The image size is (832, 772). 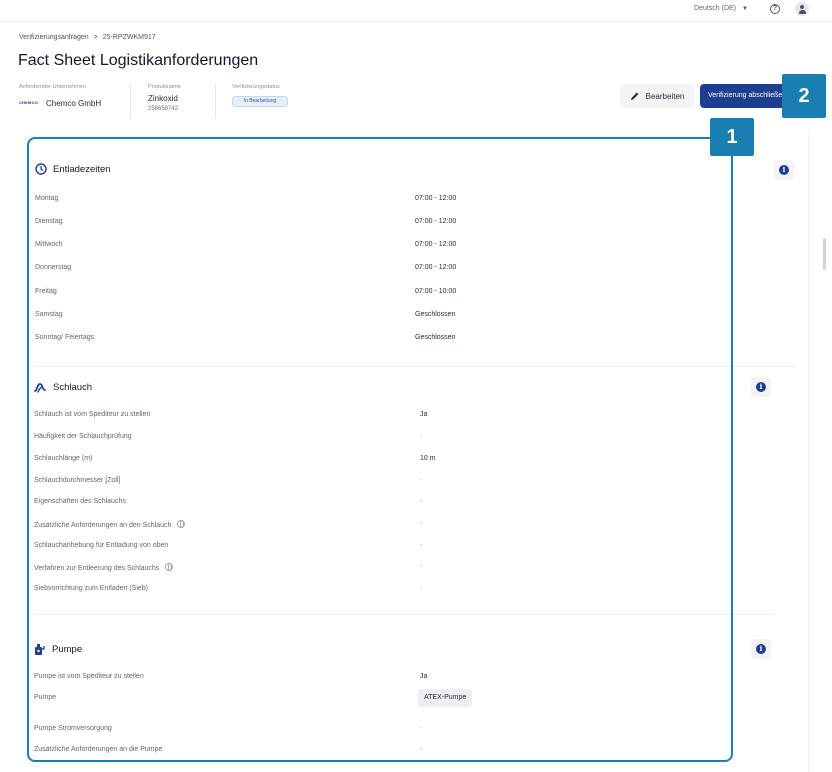 What do you see at coordinates (732, 137) in the screenshot?
I see `callout-badge-1: 1` at bounding box center [732, 137].